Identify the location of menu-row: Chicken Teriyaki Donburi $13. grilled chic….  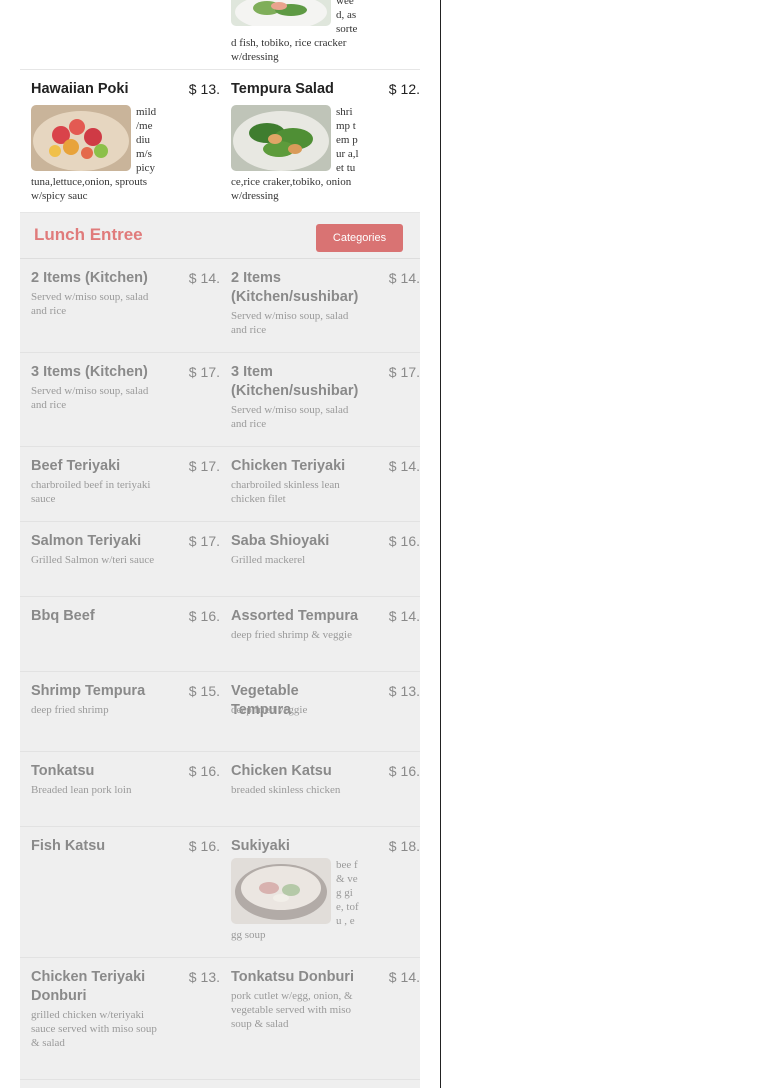
(220, 1019).